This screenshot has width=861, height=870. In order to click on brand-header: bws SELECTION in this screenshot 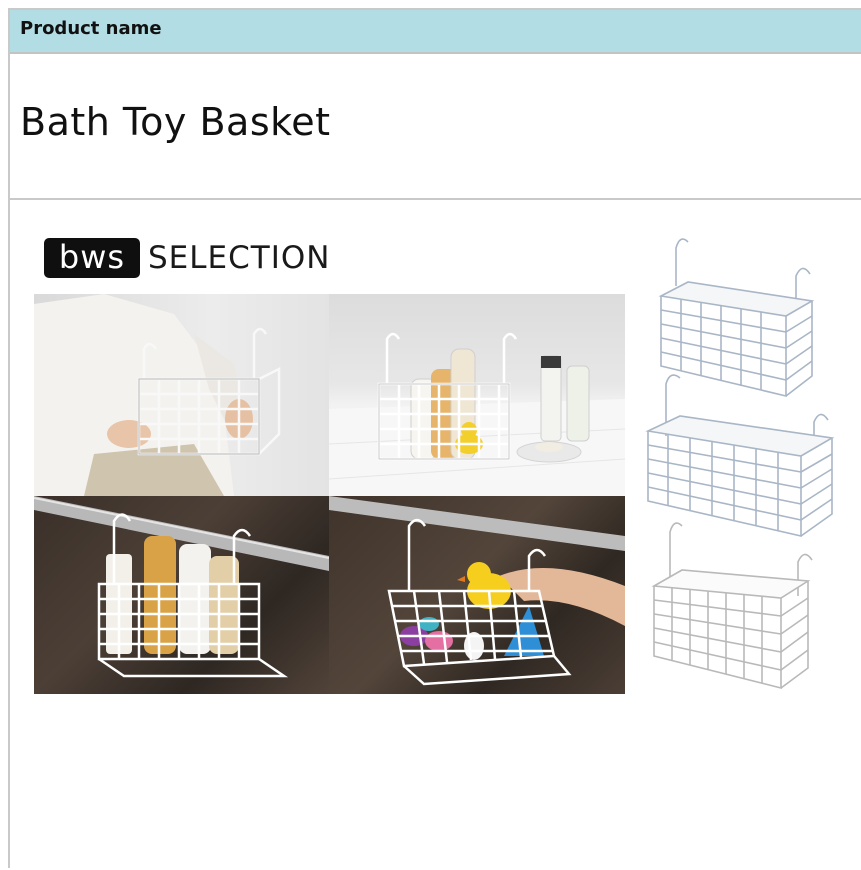, I will do `click(187, 258)`.